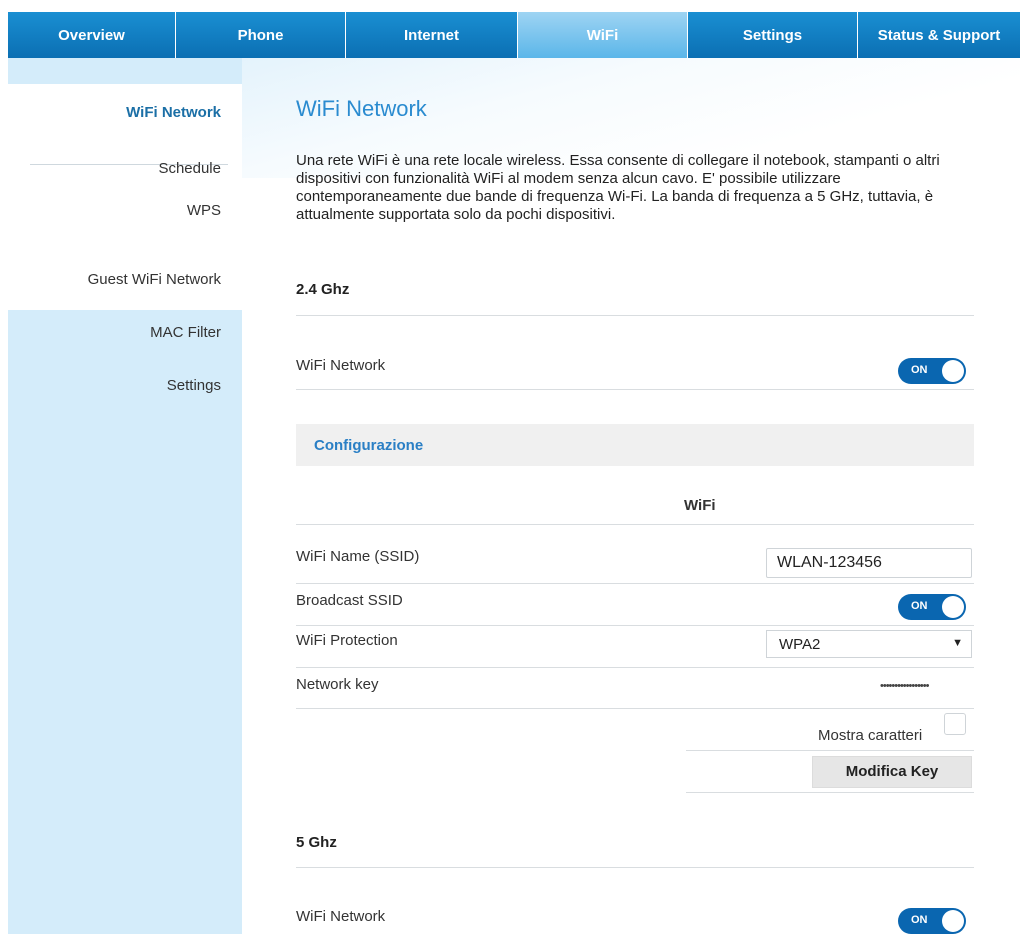 This screenshot has height=934, width=1020. What do you see at coordinates (261, 35) in the screenshot?
I see `tab-phone: Phone` at bounding box center [261, 35].